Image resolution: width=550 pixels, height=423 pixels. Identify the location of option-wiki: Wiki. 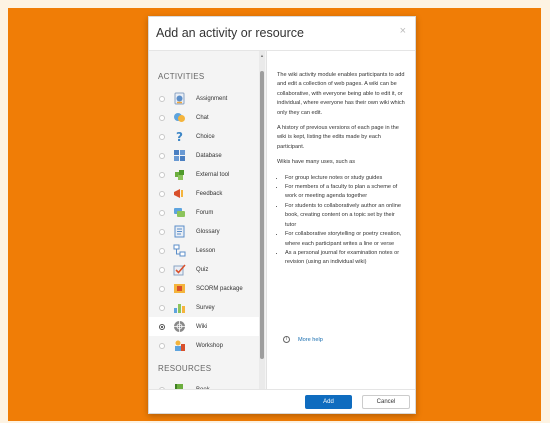
(204, 326).